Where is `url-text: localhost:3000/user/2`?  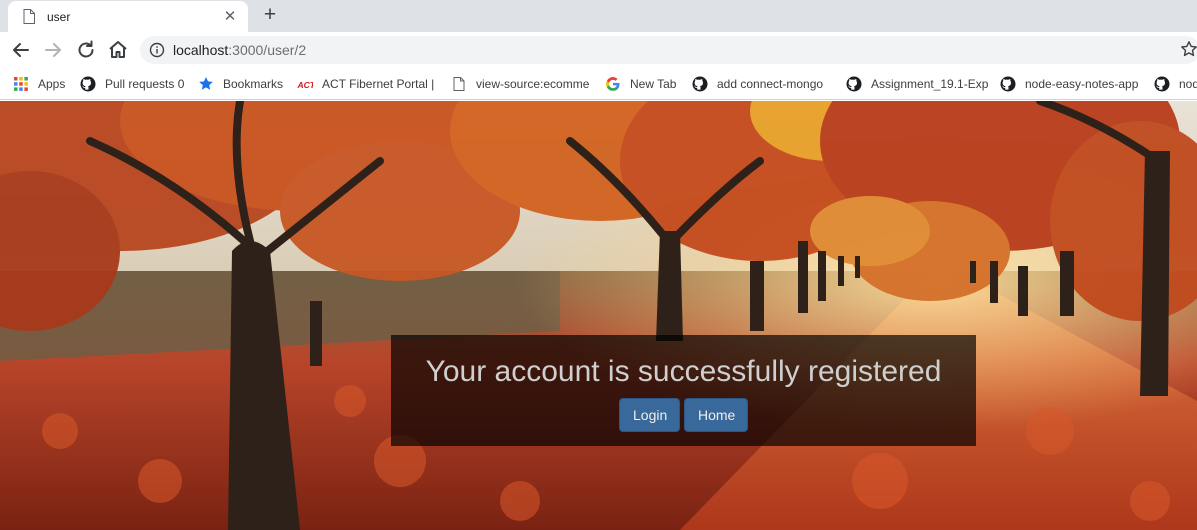 url-text: localhost:3000/user/2 is located at coordinates (239, 50).